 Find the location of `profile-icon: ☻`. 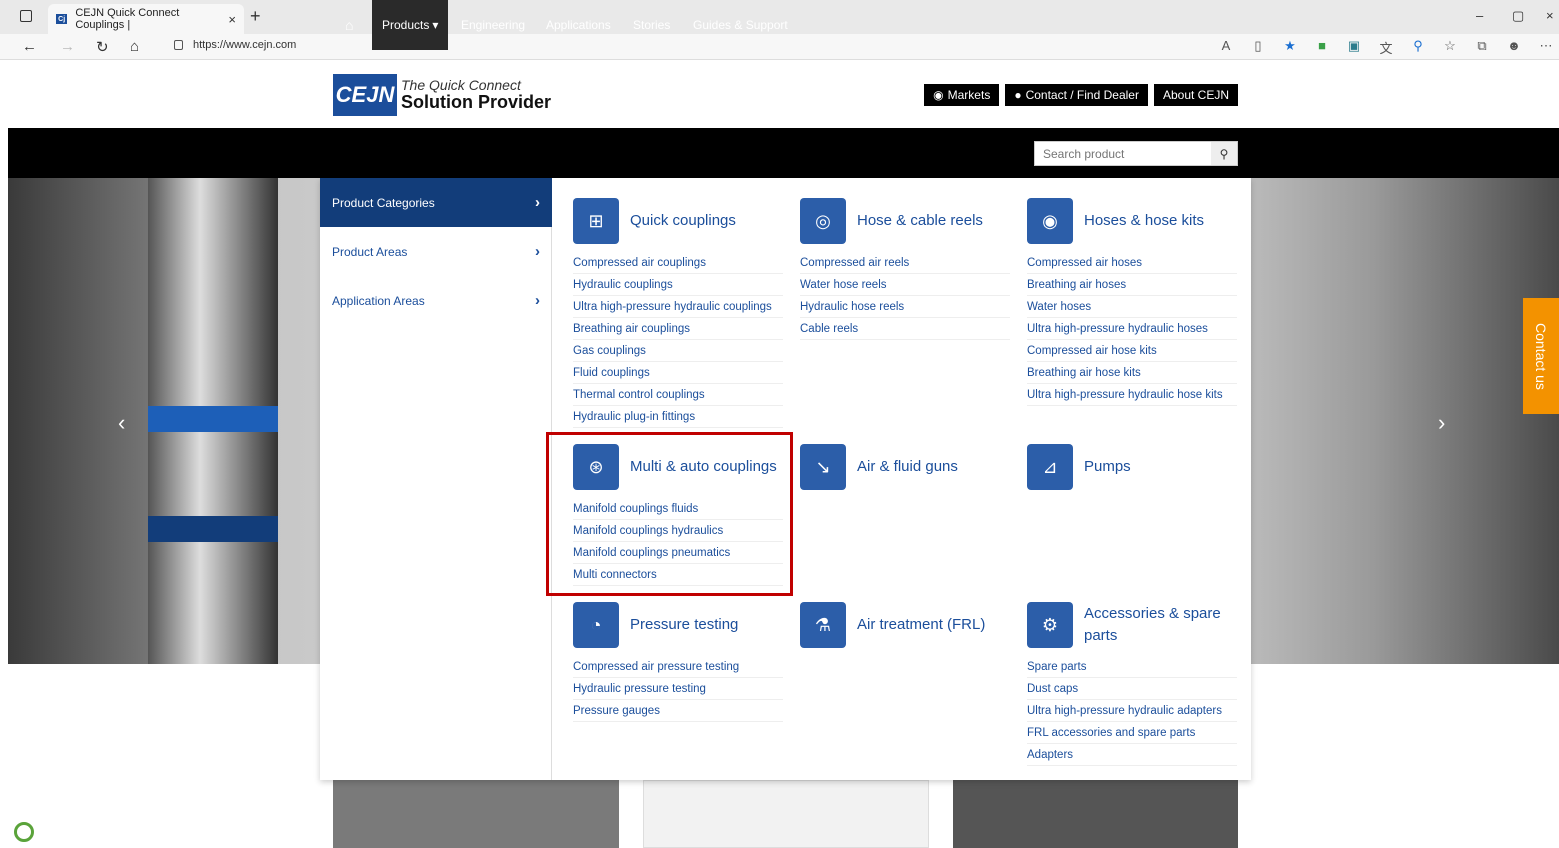

profile-icon: ☻ is located at coordinates (1514, 47).